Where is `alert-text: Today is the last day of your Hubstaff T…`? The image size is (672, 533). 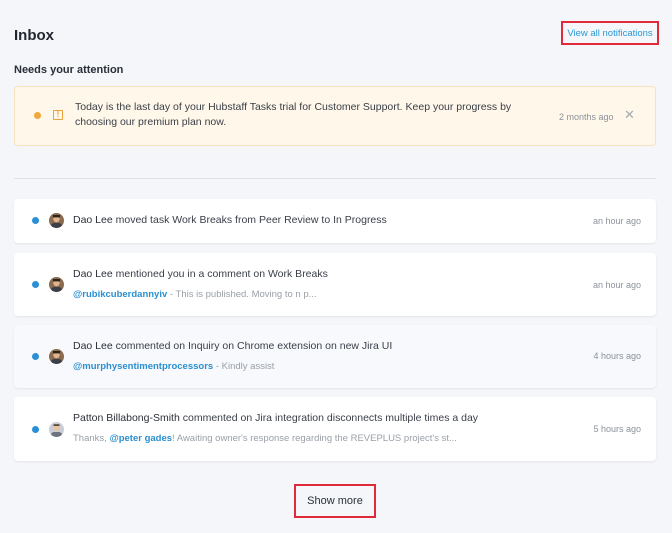 alert-text: Today is the last day of your Hubstaff T… is located at coordinates (293, 114).